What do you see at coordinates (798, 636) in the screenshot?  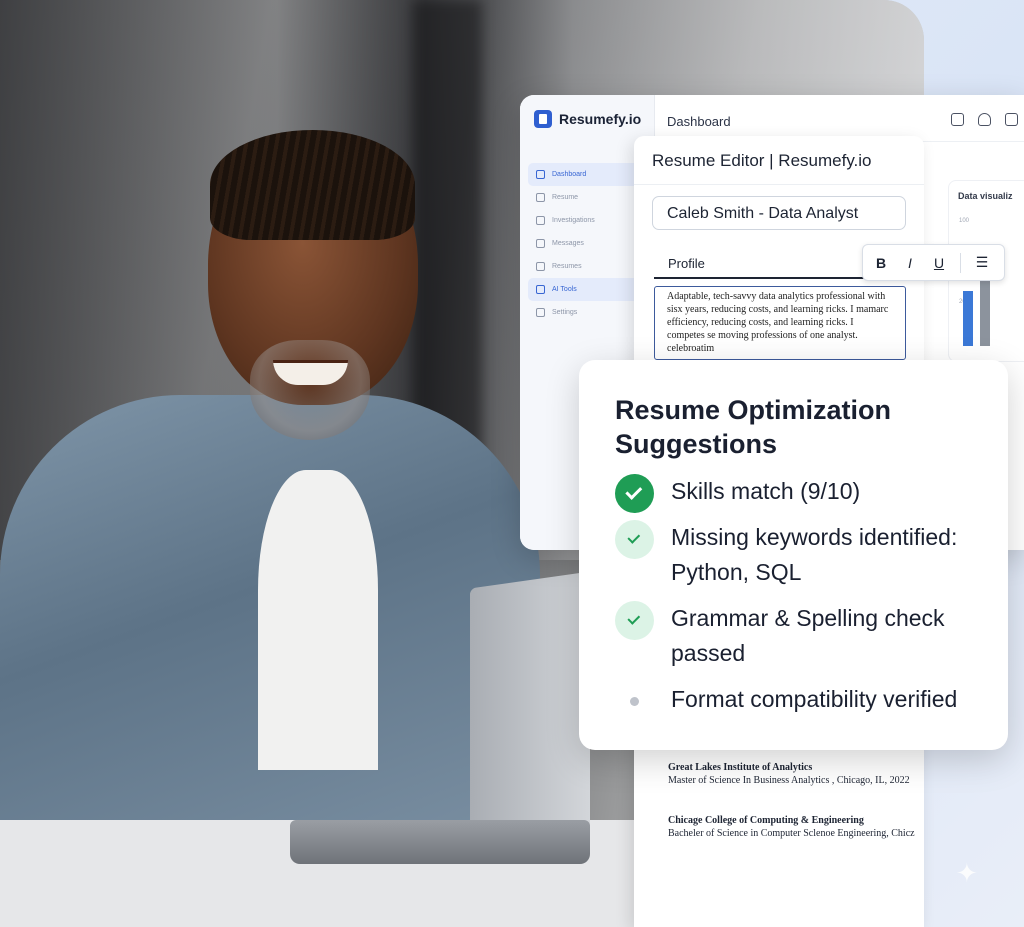 I see `suggestion-item: Grammar & Spelling check passed` at bounding box center [798, 636].